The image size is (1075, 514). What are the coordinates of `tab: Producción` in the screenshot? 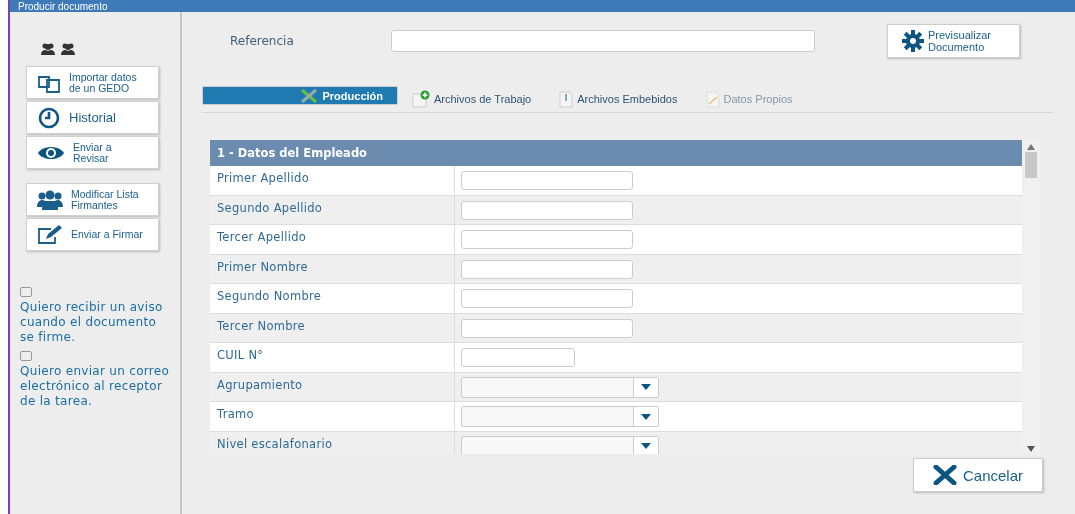 It's located at (300, 95).